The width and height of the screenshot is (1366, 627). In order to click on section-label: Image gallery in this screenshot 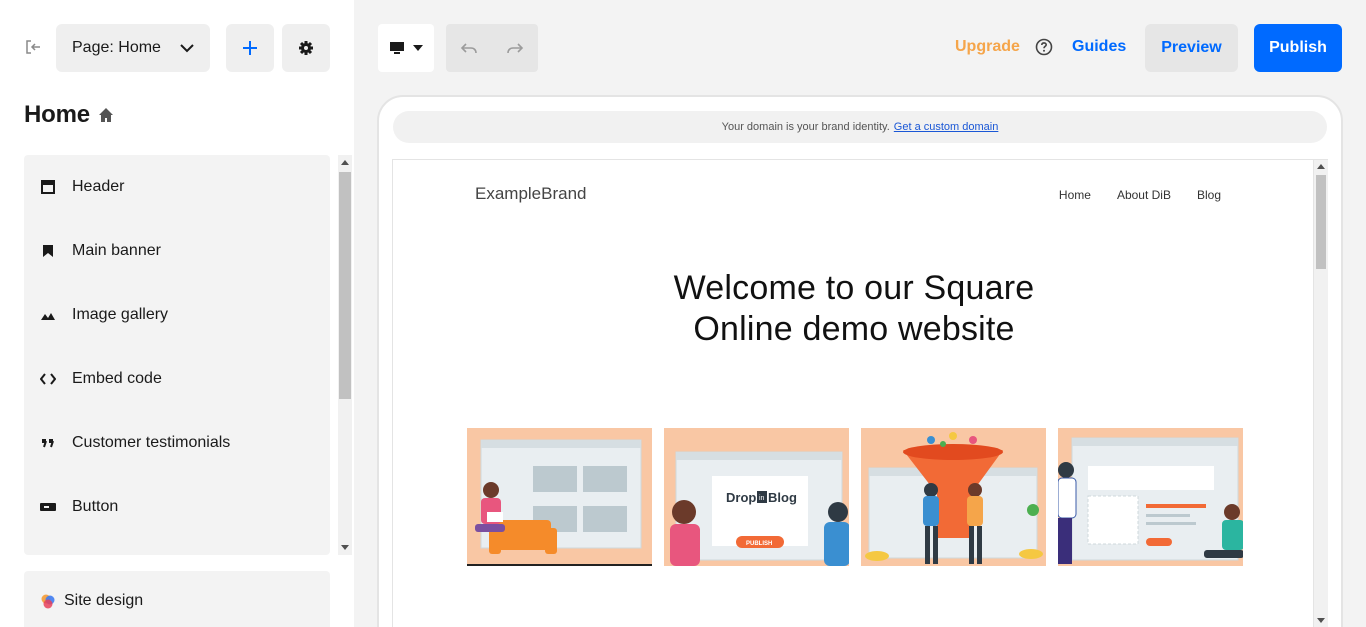, I will do `click(120, 314)`.